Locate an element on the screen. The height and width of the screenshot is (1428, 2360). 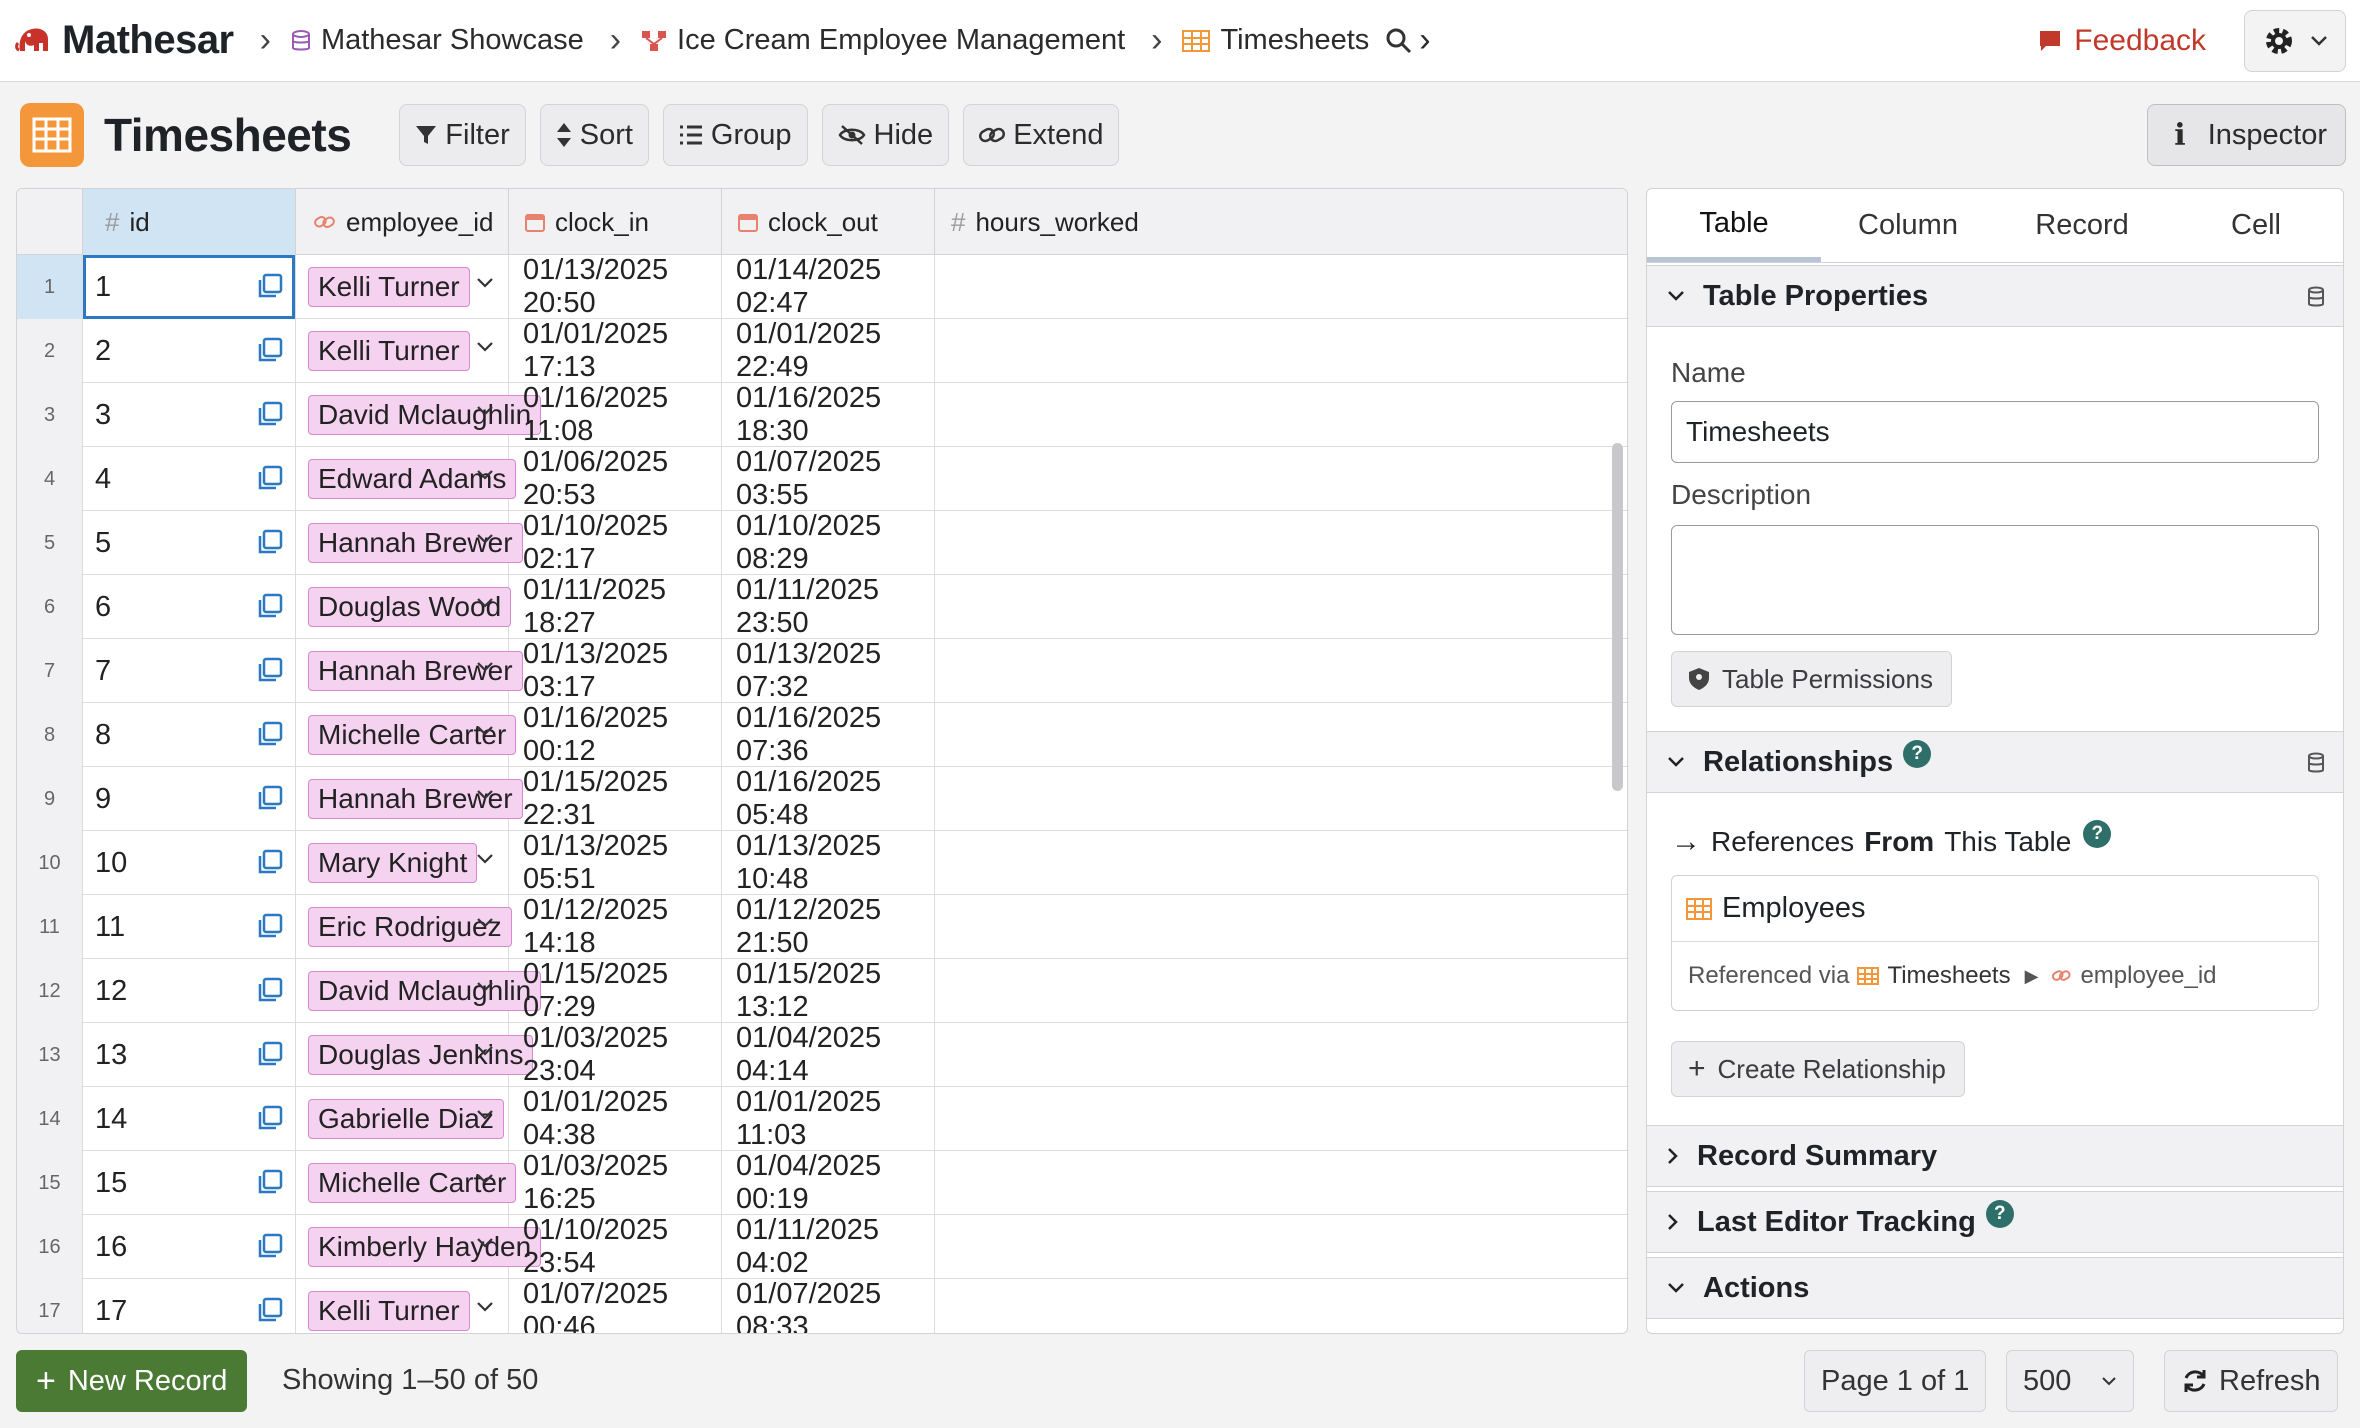
cell-clock-out: 01/10/2025 08:29 is located at coordinates (828, 542).